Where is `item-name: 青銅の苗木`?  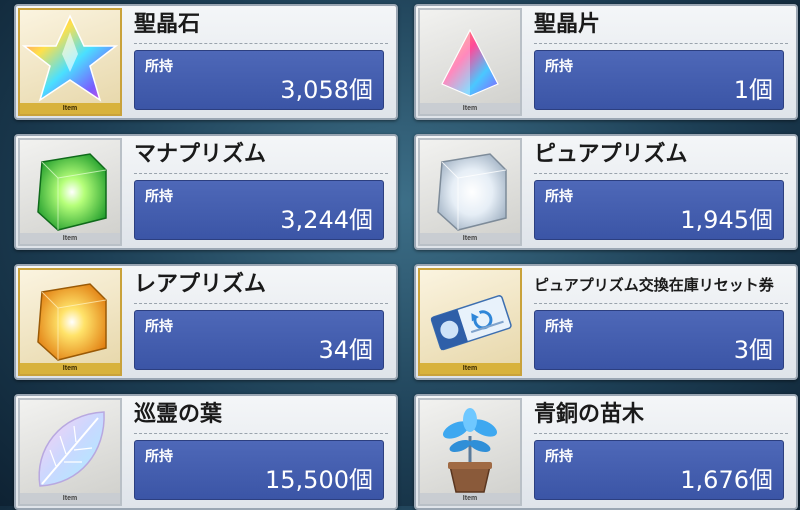 item-name: 青銅の苗木 is located at coordinates (589, 414).